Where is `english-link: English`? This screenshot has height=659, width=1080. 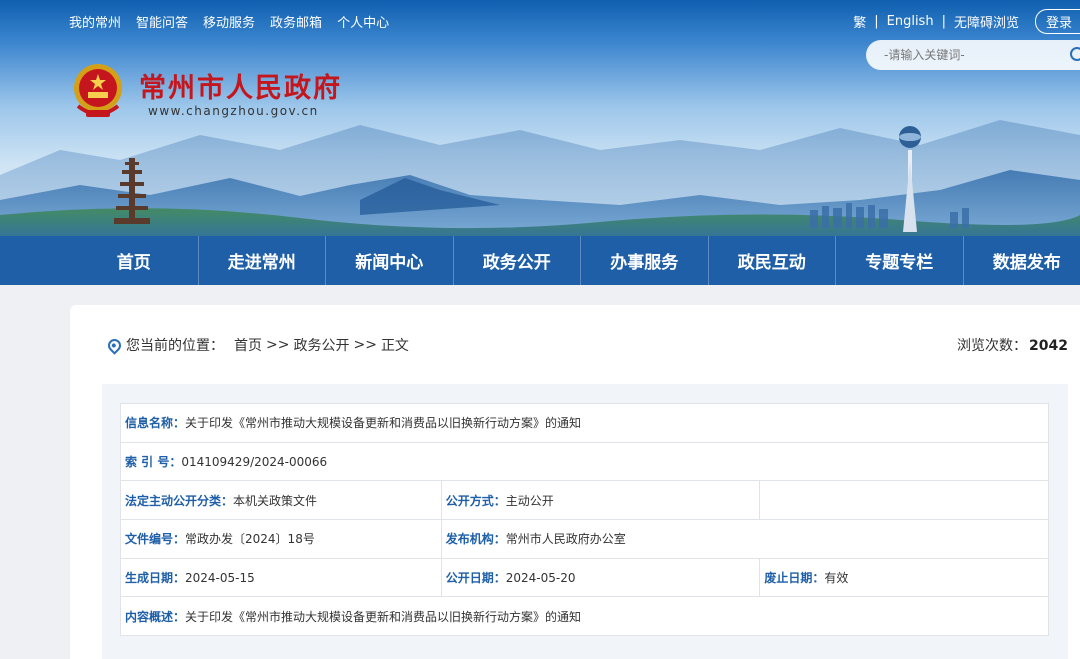 english-link: English is located at coordinates (910, 21).